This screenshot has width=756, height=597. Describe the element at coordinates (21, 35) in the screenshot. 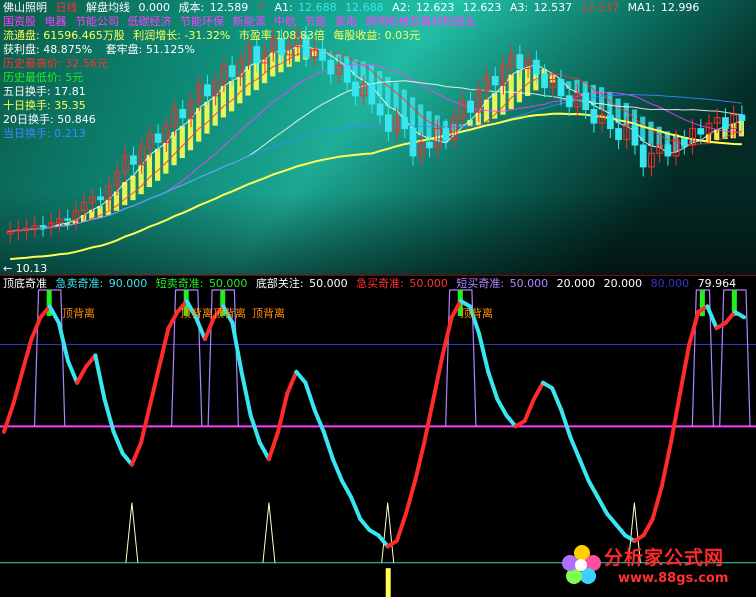

I see `float-label: 流通盘:` at that location.